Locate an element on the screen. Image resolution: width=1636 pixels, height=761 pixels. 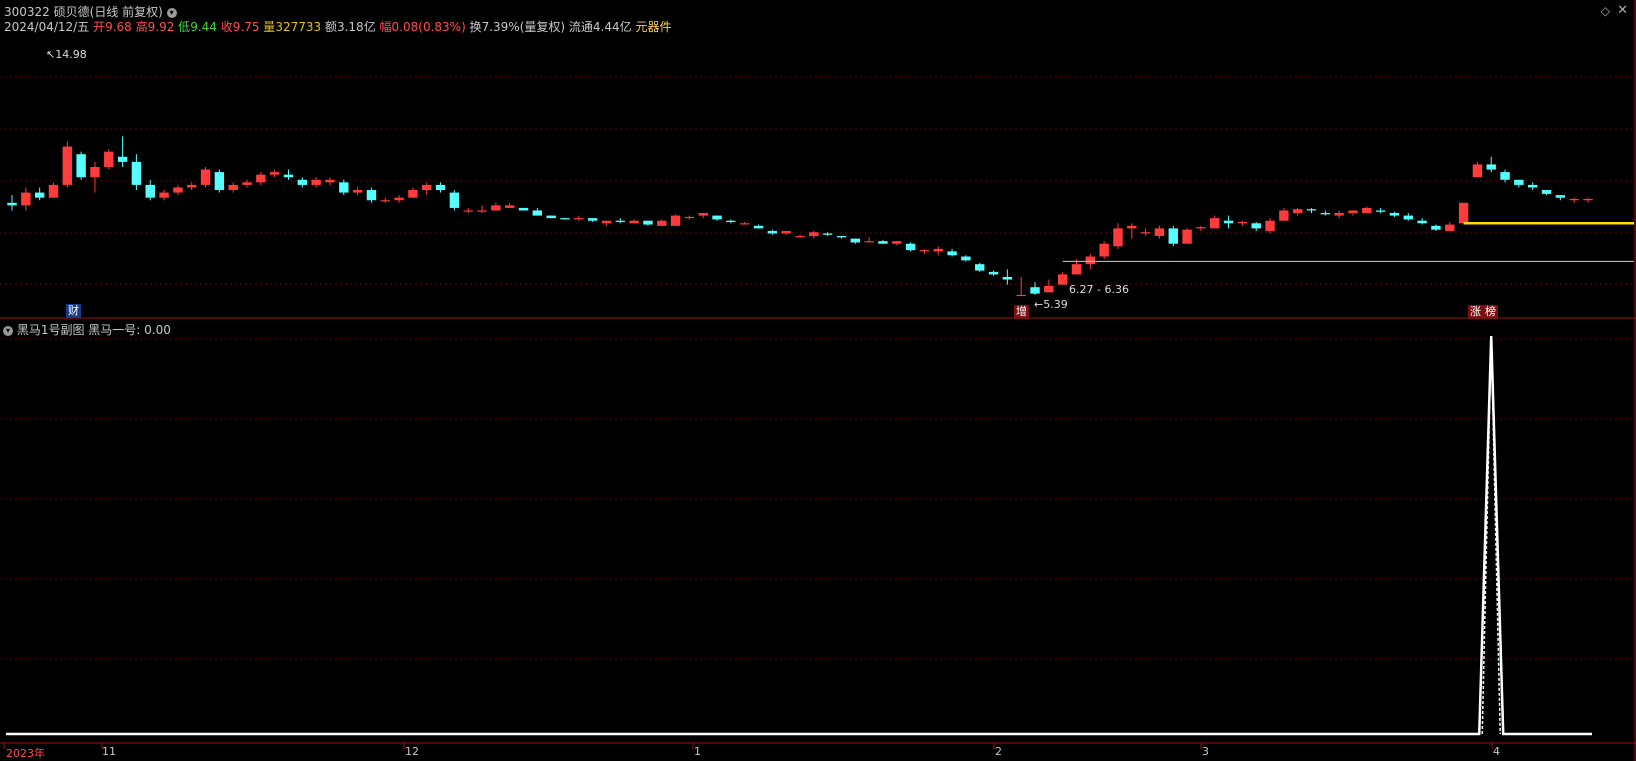
sector-name: 元器件 is located at coordinates (653, 27).